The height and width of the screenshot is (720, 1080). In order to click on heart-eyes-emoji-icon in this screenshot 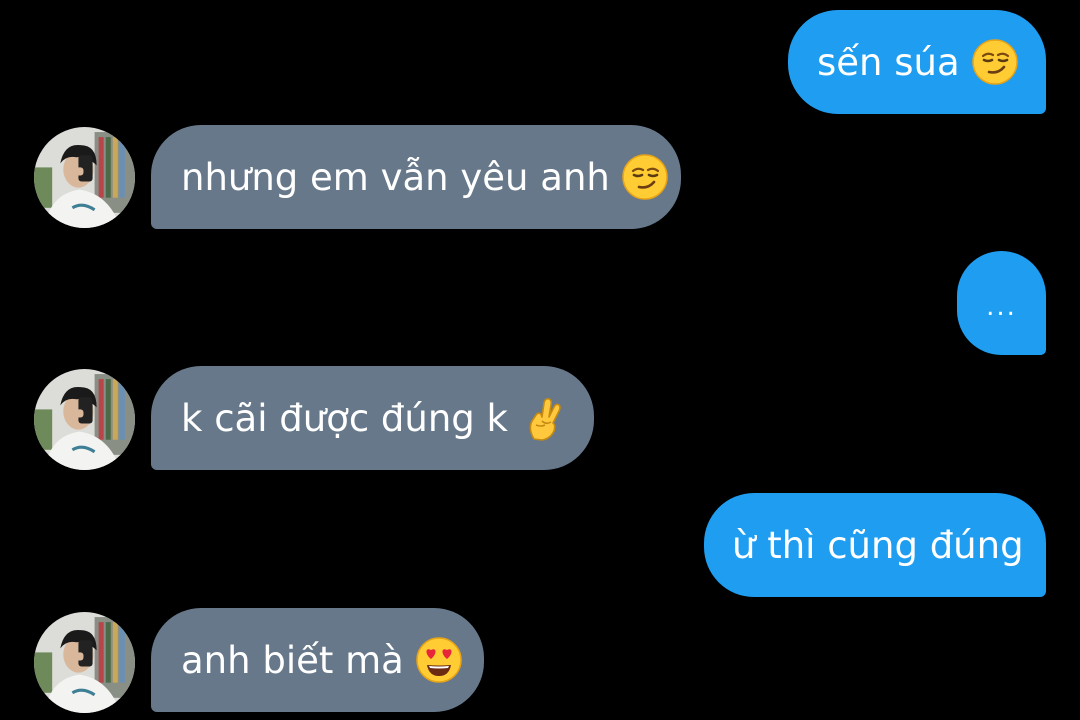, I will do `click(439, 660)`.